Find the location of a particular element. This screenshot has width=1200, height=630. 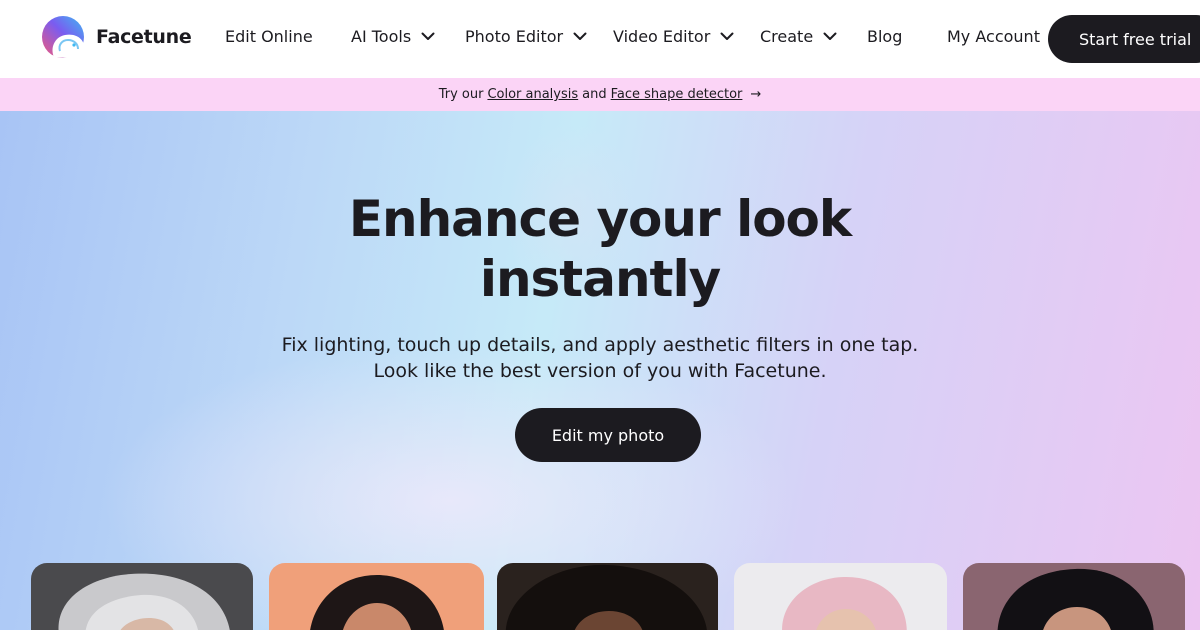

nav-item-blog: Blog is located at coordinates (884, 36).